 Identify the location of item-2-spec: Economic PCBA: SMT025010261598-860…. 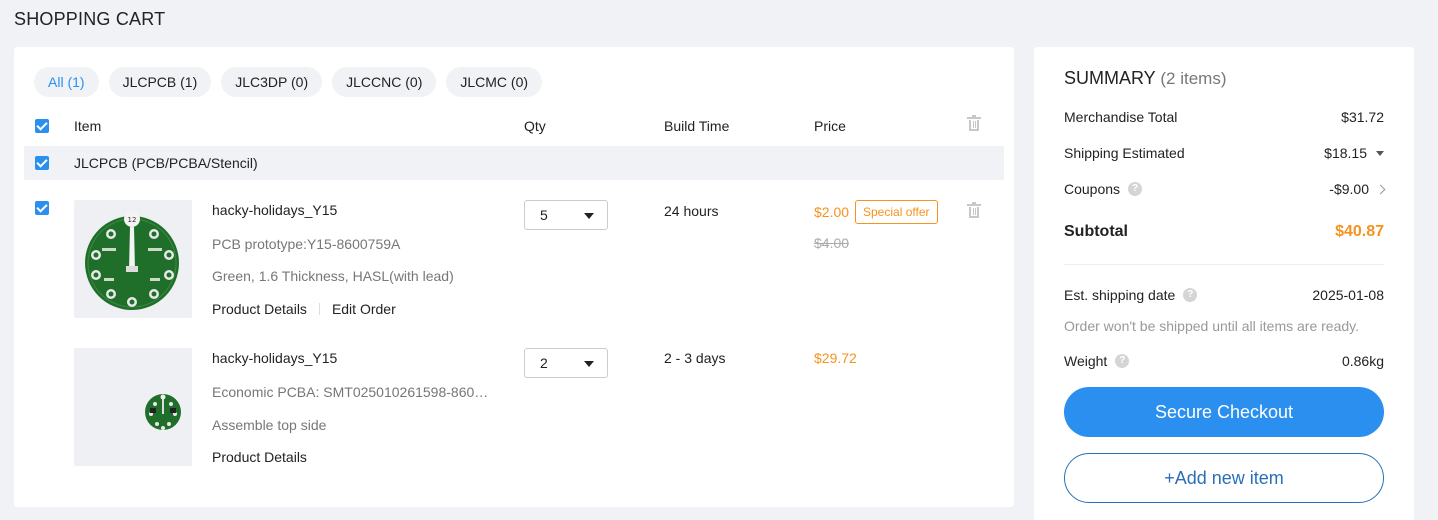
(350, 392).